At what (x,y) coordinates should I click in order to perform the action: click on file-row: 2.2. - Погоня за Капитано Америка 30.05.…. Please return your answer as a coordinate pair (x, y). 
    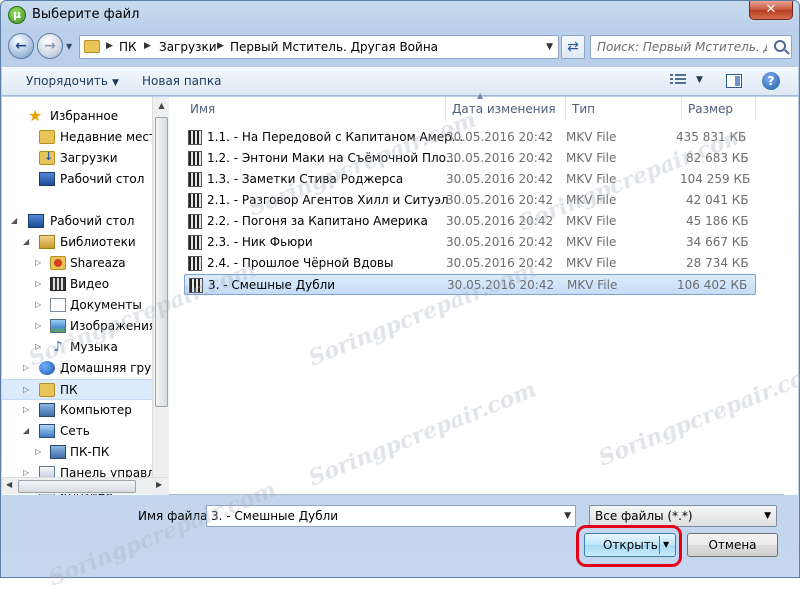
    Looking at the image, I should click on (470, 221).